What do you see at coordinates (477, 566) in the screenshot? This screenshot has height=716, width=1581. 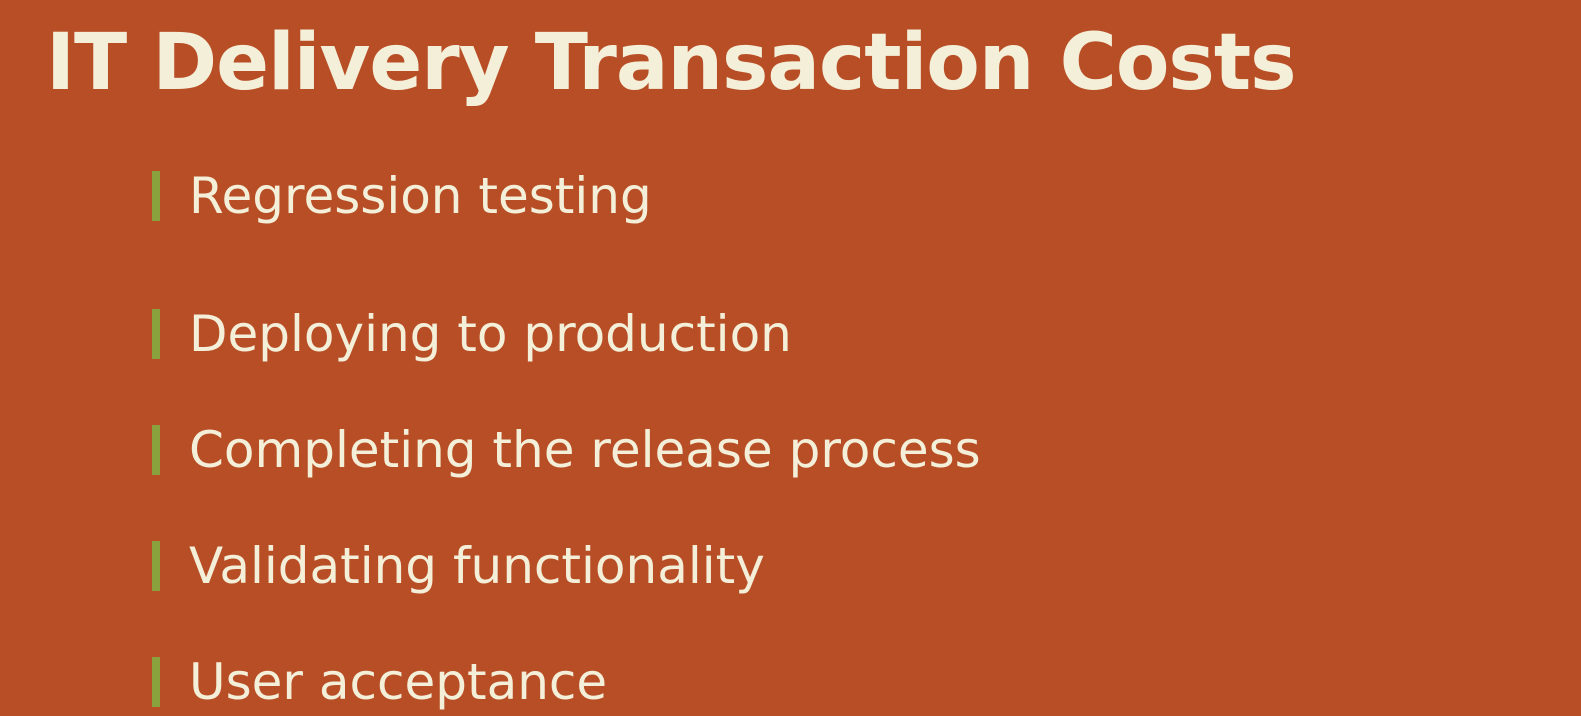 I see `bullet-text: Validating functionality` at bounding box center [477, 566].